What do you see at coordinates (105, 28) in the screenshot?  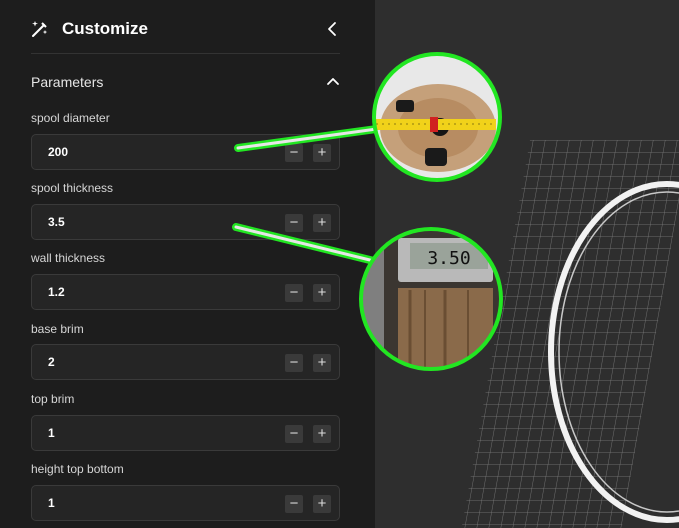 I see `panel-title: Customize` at bounding box center [105, 28].